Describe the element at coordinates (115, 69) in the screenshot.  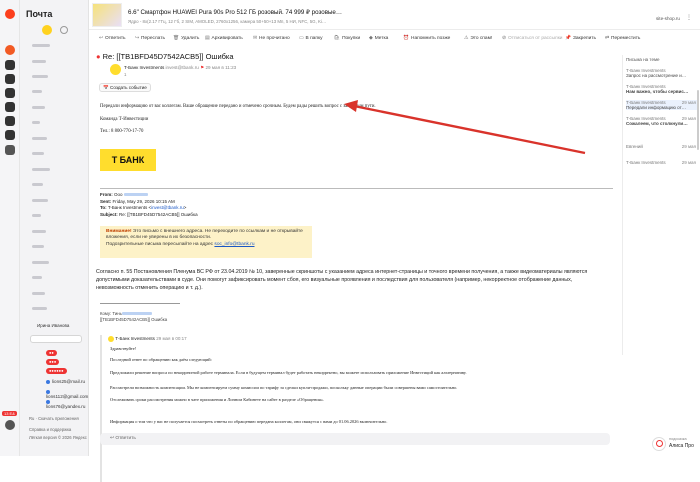
I see `sender-avatar` at that location.